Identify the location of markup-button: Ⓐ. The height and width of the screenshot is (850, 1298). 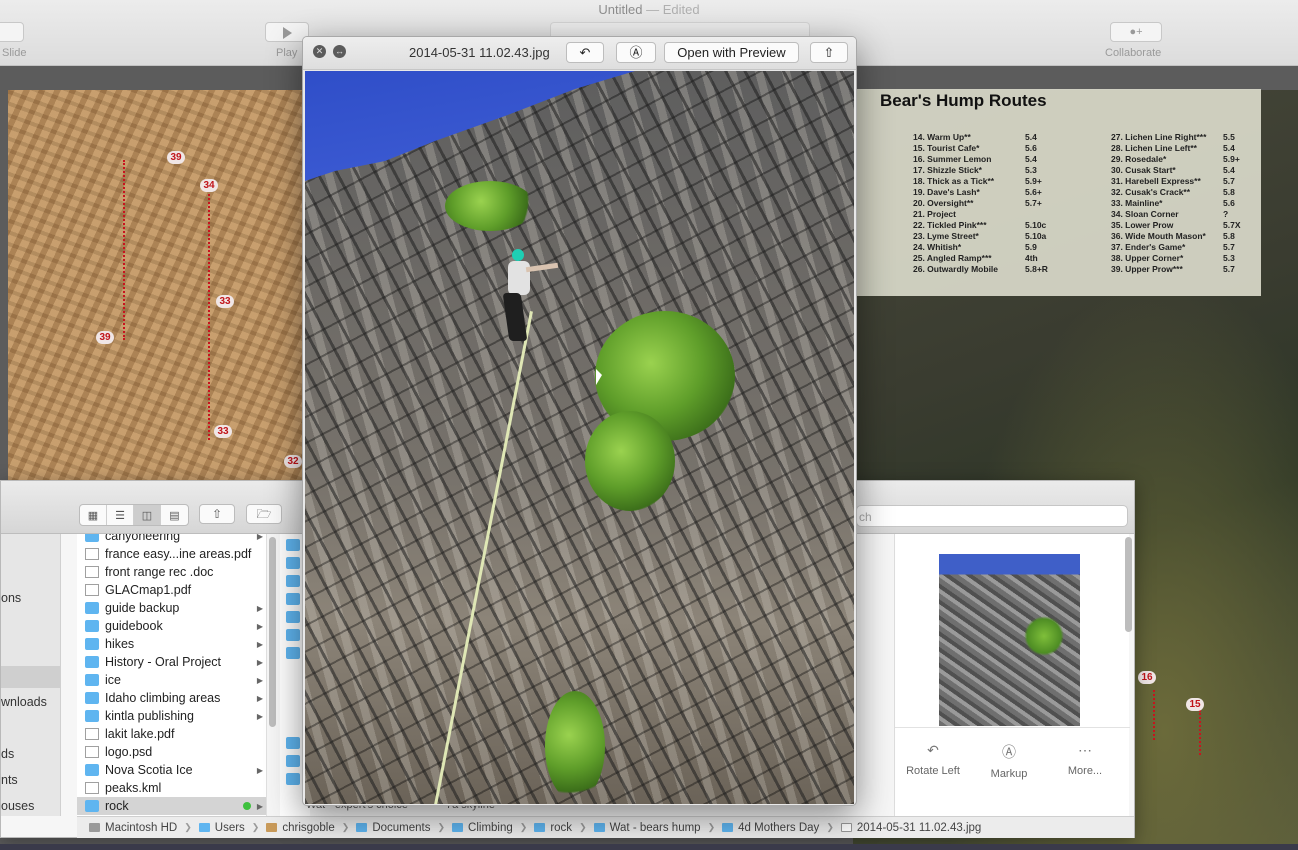
(636, 52).